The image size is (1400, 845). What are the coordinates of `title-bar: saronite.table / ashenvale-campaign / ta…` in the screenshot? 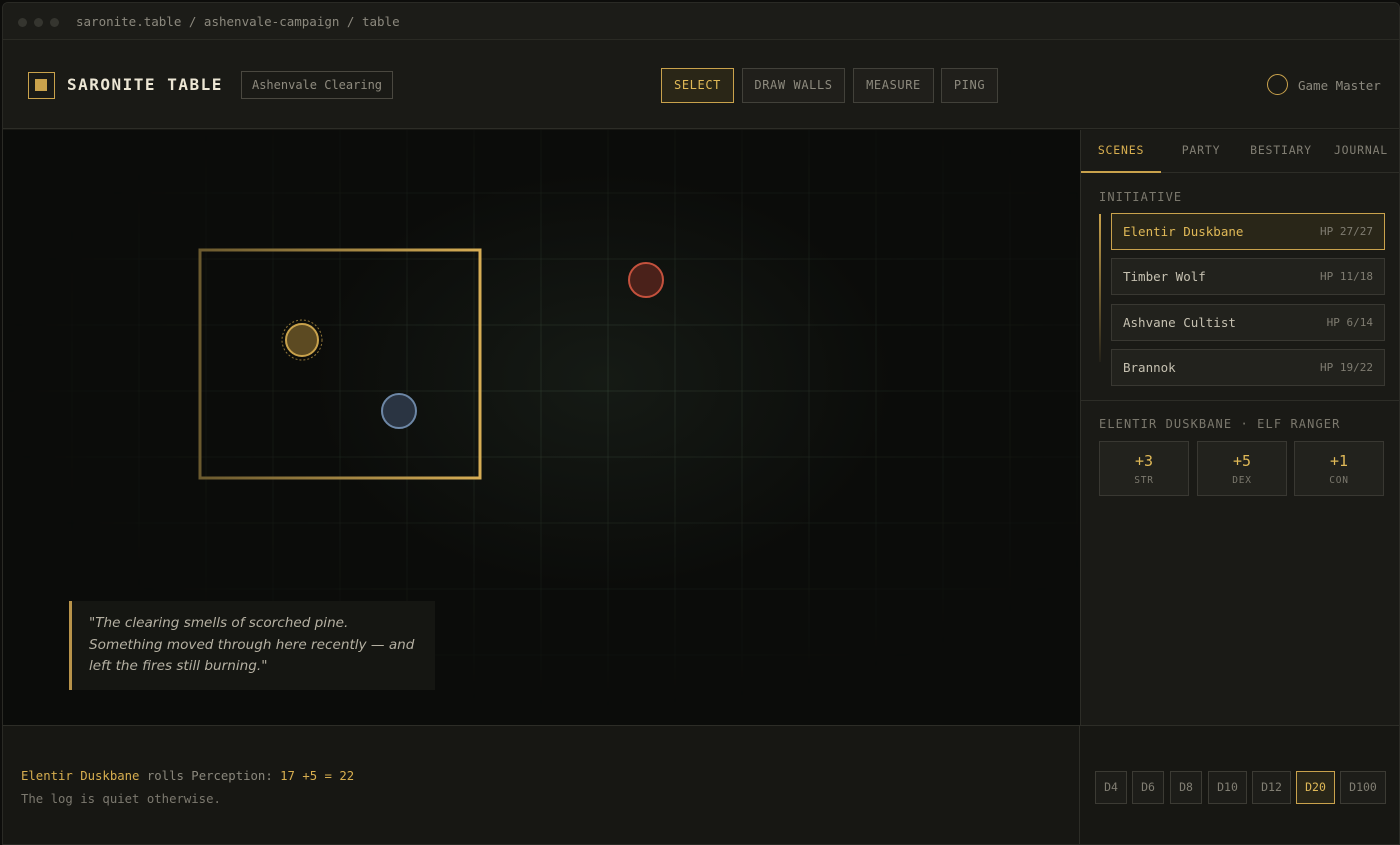 It's located at (701, 21).